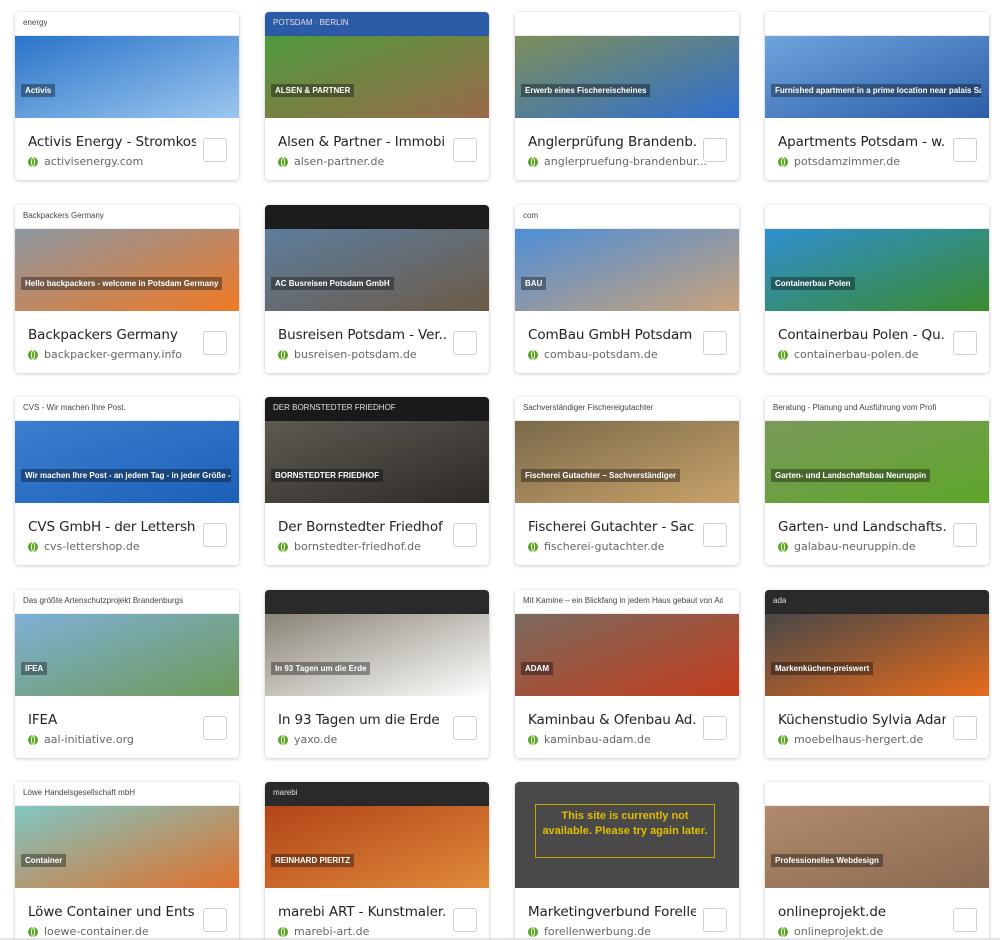 The height and width of the screenshot is (940, 1000). What do you see at coordinates (377, 835) in the screenshot?
I see `site-thumbnail: marebi REINHARD PIERITZ` at bounding box center [377, 835].